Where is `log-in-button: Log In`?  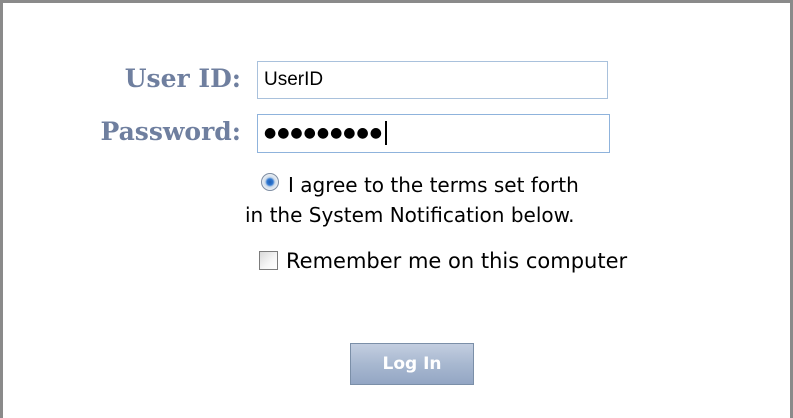 log-in-button: Log In is located at coordinates (412, 364).